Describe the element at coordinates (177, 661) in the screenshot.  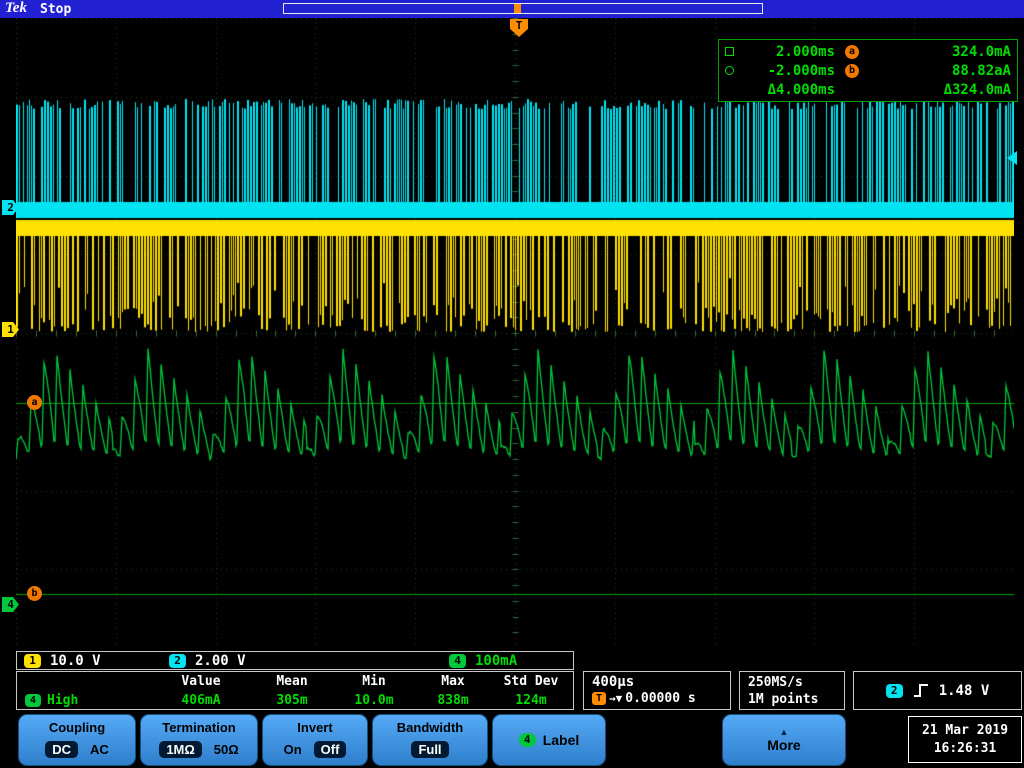
I see `channel2-badge: 2` at that location.